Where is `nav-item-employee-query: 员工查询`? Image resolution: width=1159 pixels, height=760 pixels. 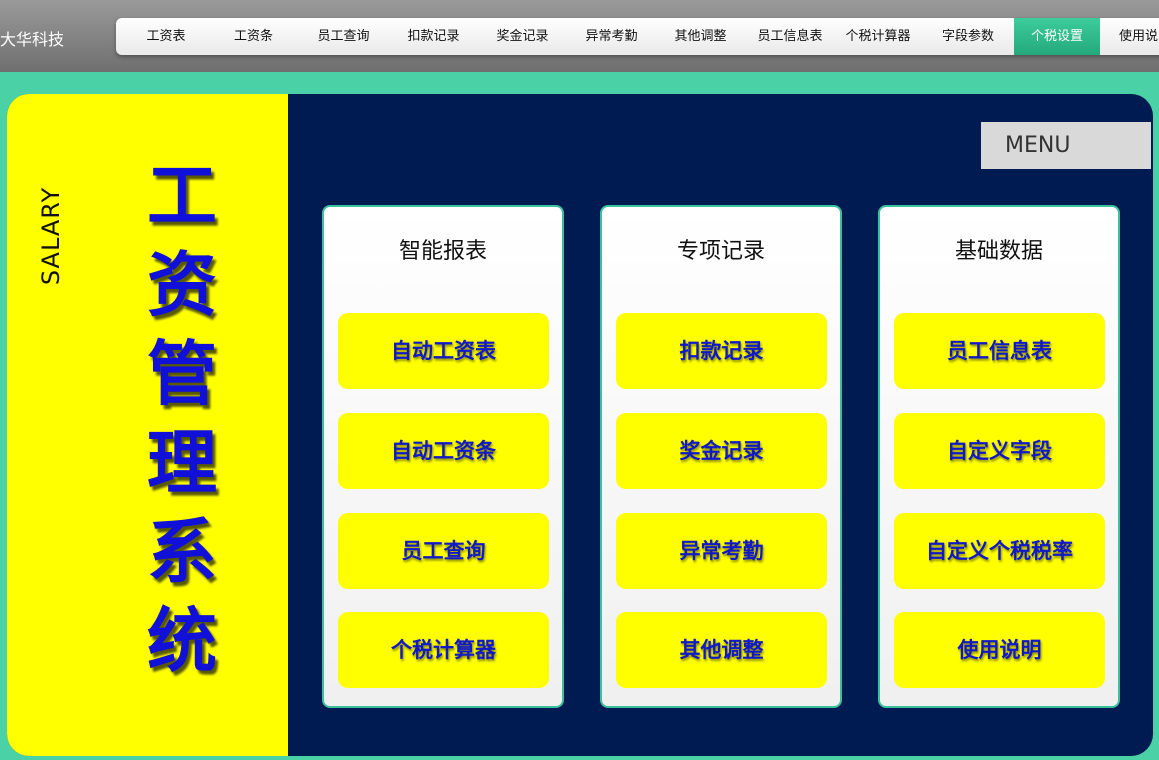 nav-item-employee-query: 员工查询 is located at coordinates (343, 36).